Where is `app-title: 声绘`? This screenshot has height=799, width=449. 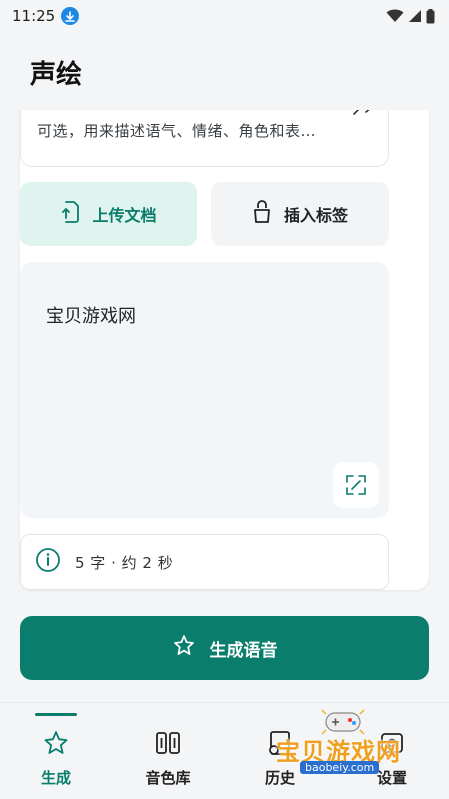
app-title: 声绘 is located at coordinates (56, 75).